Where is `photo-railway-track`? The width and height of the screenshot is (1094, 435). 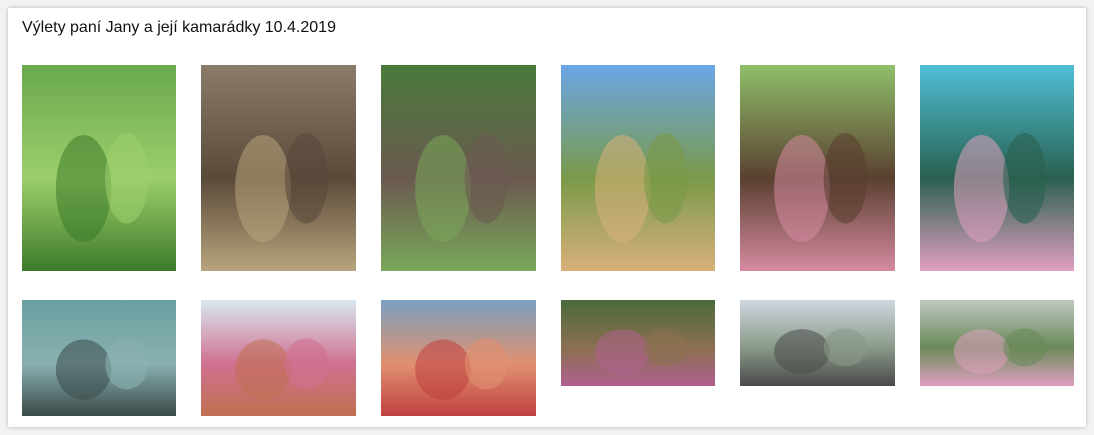
photo-railway-track is located at coordinates (638, 343).